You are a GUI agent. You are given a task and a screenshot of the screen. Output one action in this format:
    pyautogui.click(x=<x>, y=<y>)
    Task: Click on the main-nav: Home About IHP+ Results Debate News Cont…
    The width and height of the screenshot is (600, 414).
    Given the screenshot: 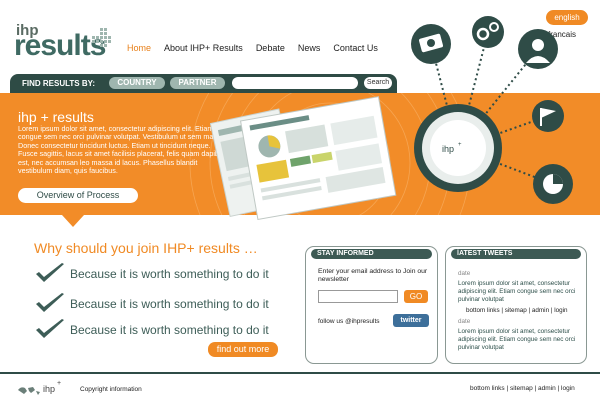 What is the action you would take?
    pyautogui.click(x=252, y=48)
    